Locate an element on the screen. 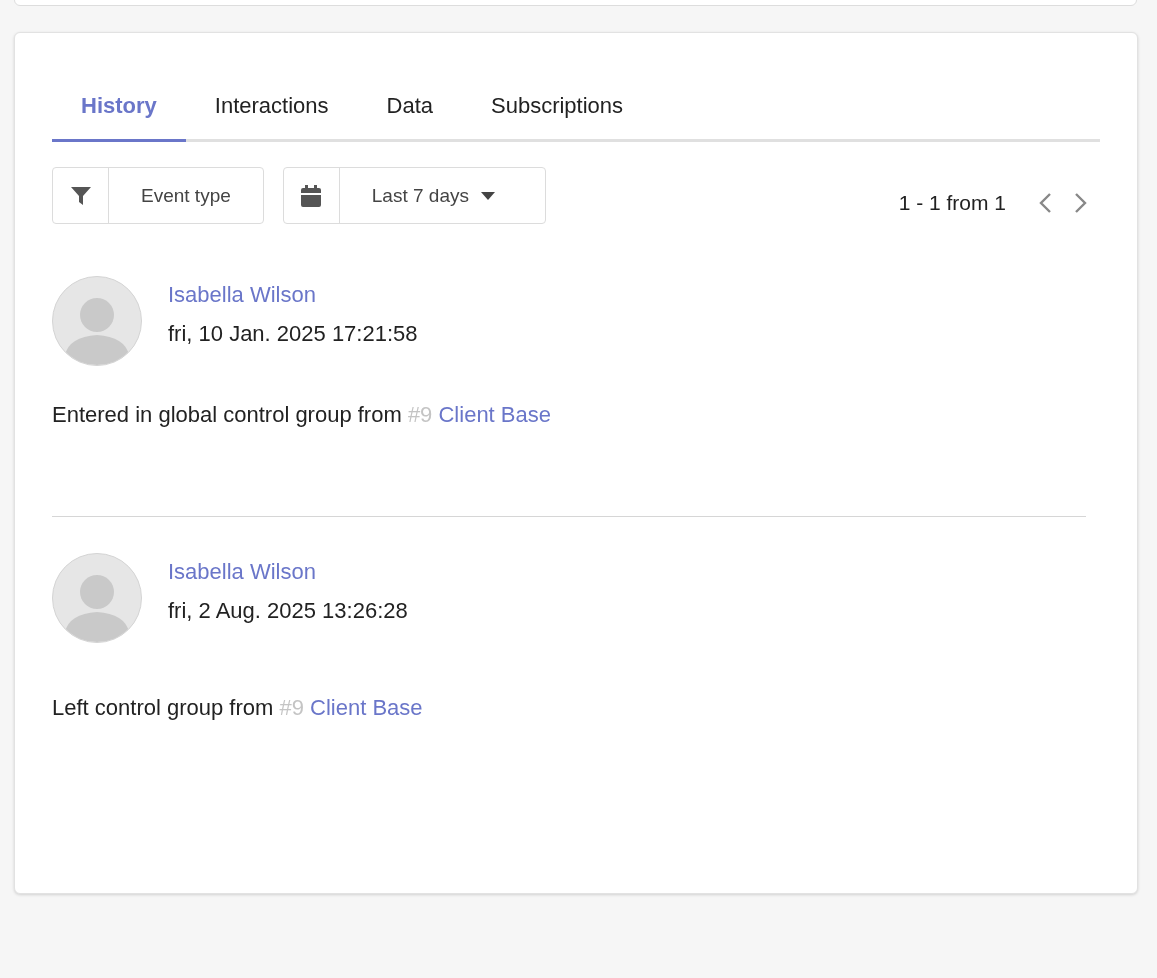 This screenshot has width=1157, height=978. pagination-range: 1 - 1 from 1 is located at coordinates (952, 202).